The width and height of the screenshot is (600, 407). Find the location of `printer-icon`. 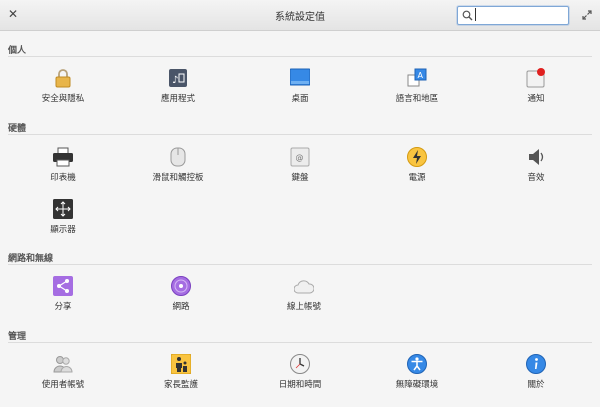

printer-icon is located at coordinates (63, 157).